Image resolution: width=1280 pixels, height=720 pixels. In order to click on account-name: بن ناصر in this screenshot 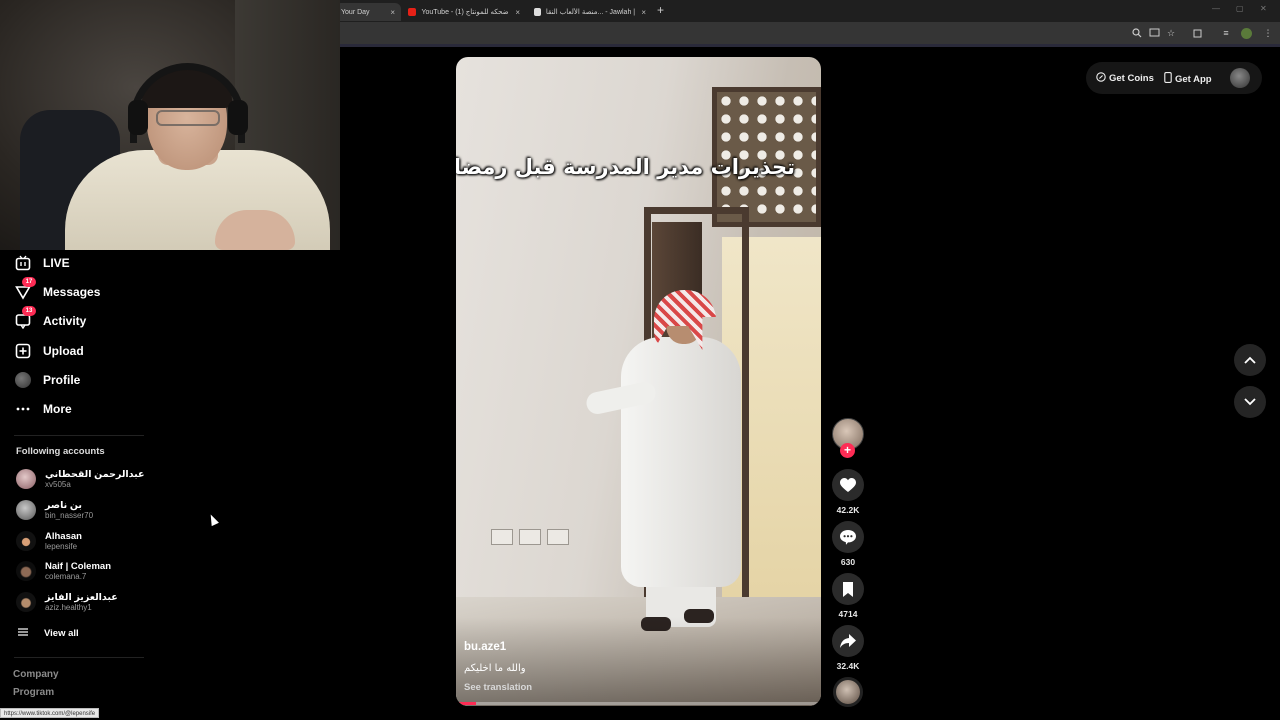, I will do `click(63, 505)`.